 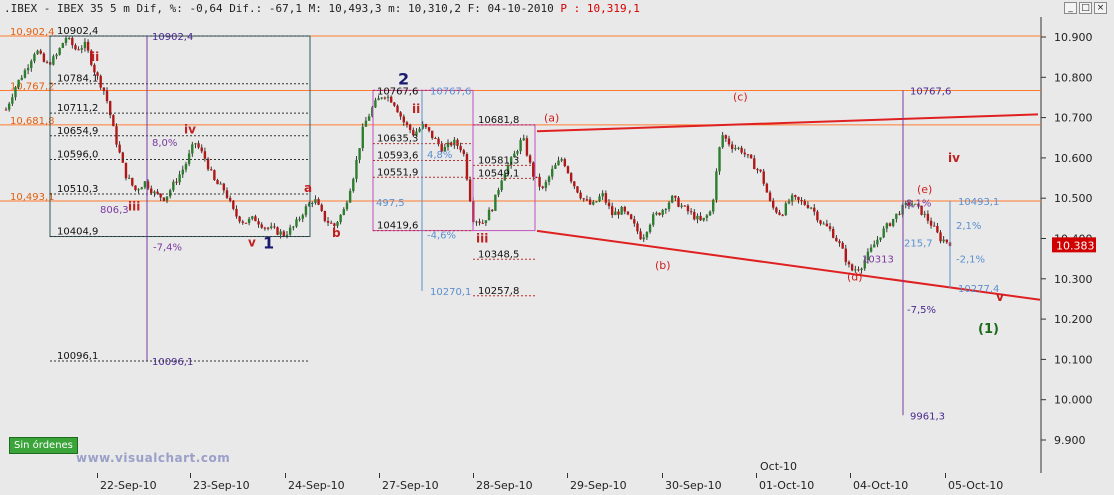 What do you see at coordinates (266, 8) in the screenshot?
I see `title-dif: Dif.: -67,1` at bounding box center [266, 8].